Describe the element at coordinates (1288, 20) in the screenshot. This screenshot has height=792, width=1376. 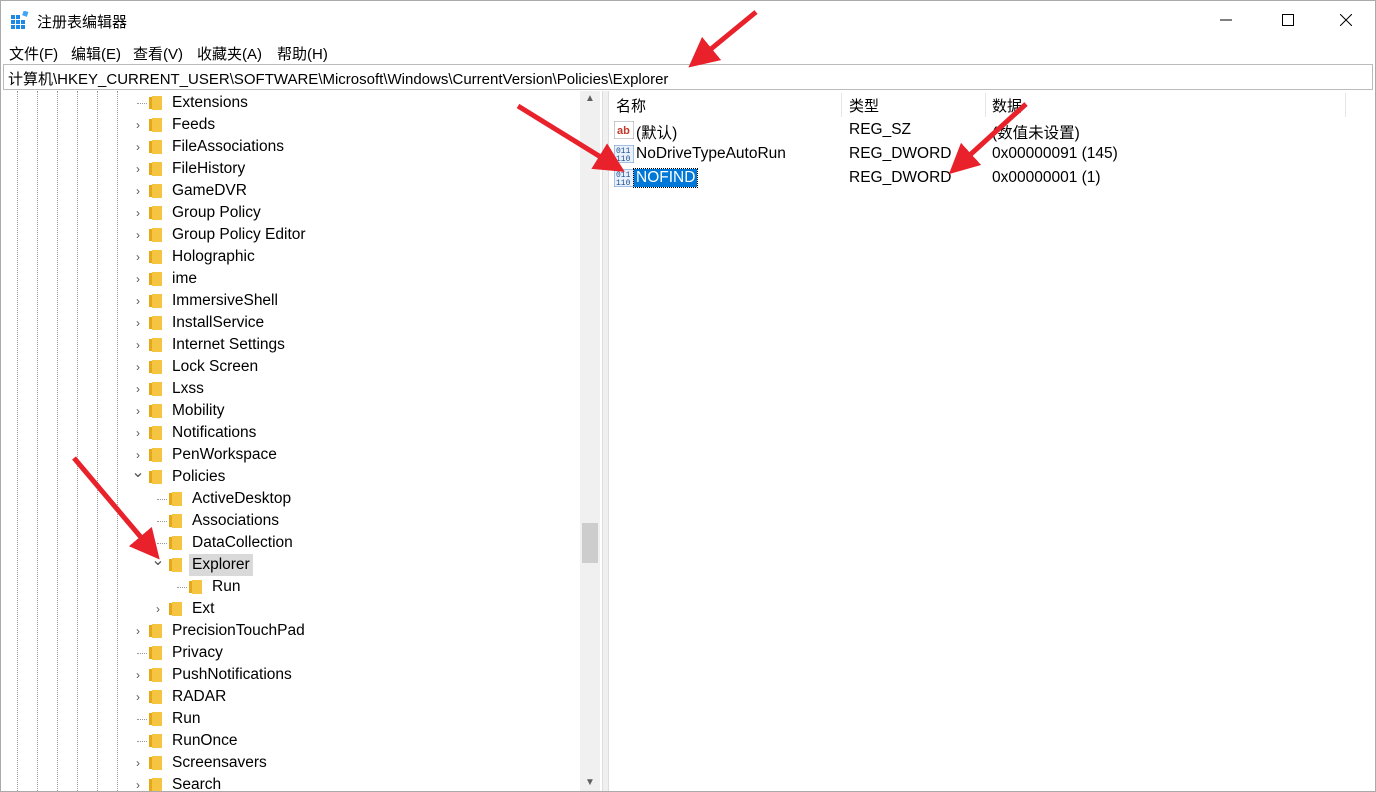
I see `maximize-button` at that location.